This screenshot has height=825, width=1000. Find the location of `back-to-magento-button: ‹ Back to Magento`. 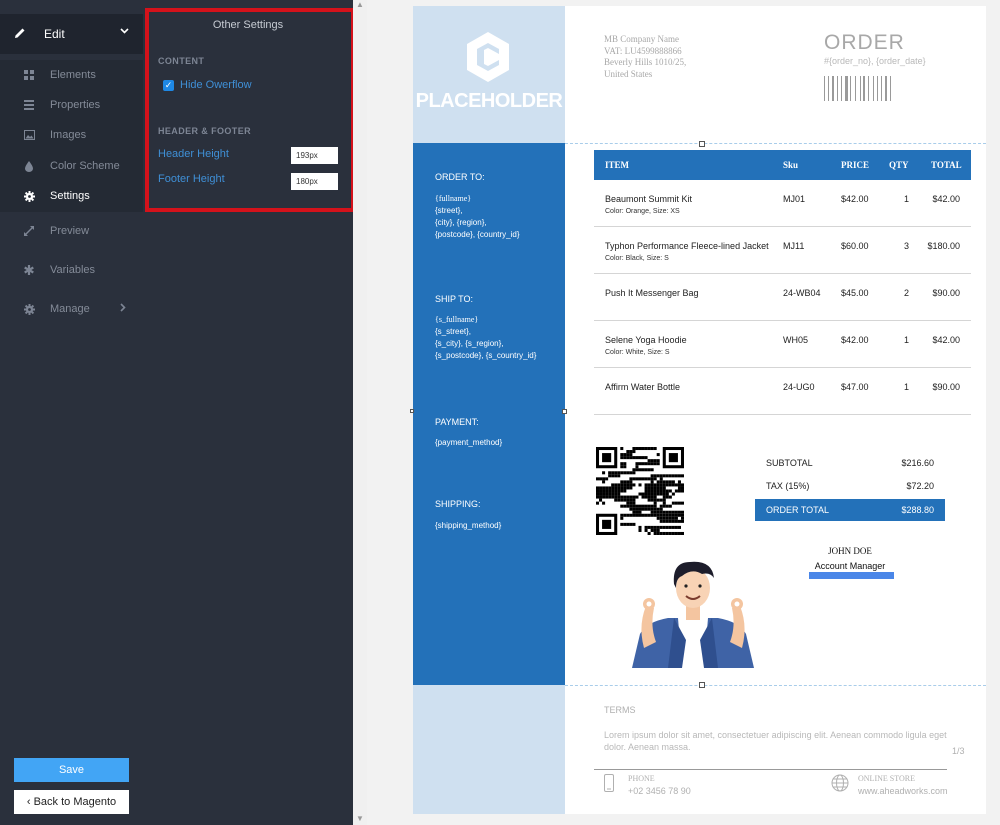

back-to-magento-button: ‹ Back to Magento is located at coordinates (71, 802).